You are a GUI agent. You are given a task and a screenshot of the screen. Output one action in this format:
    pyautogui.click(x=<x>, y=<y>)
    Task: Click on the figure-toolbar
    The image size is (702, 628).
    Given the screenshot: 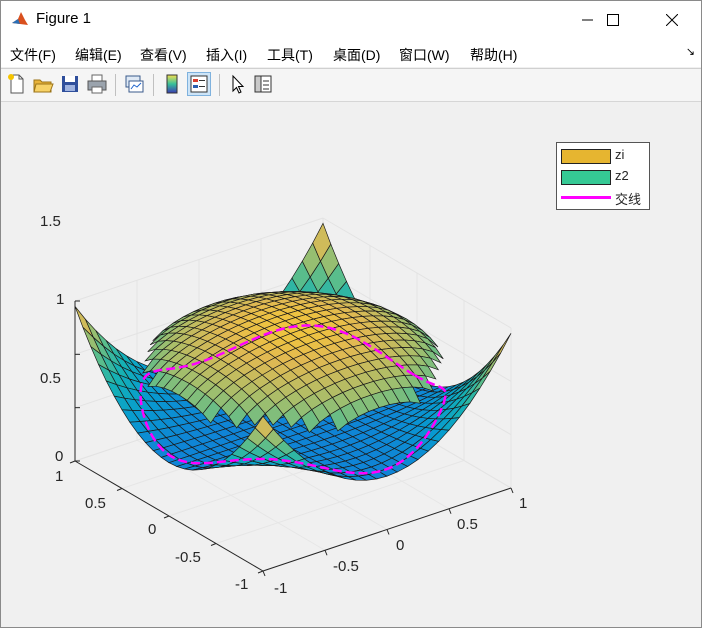 What is the action you would take?
    pyautogui.click(x=351, y=85)
    